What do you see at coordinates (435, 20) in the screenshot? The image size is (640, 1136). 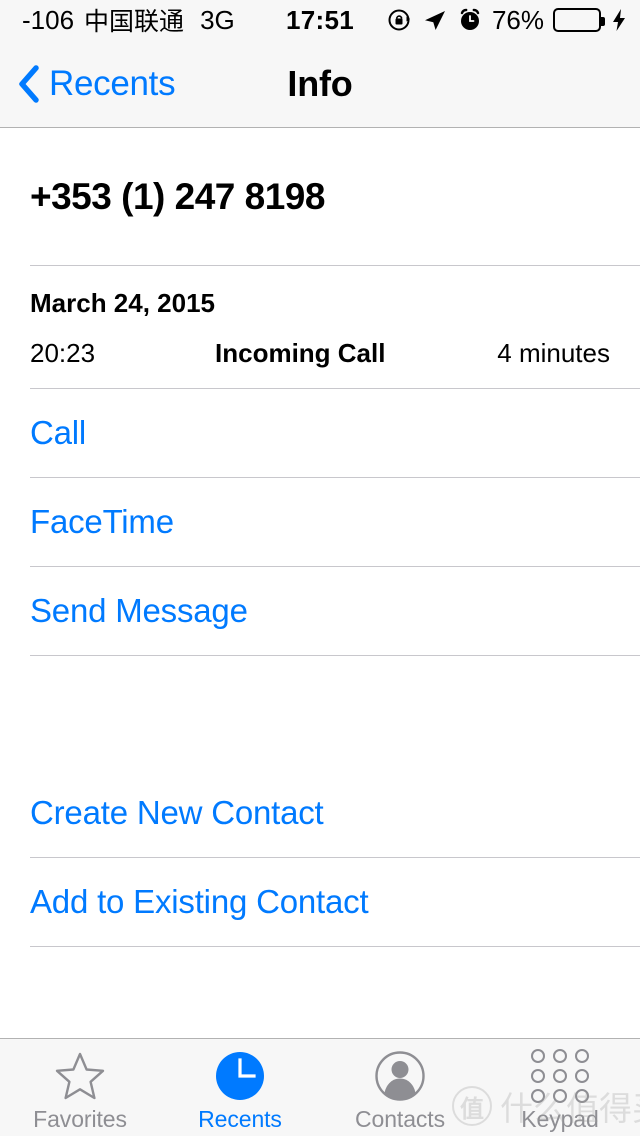 I see `location-arrow-icon` at bounding box center [435, 20].